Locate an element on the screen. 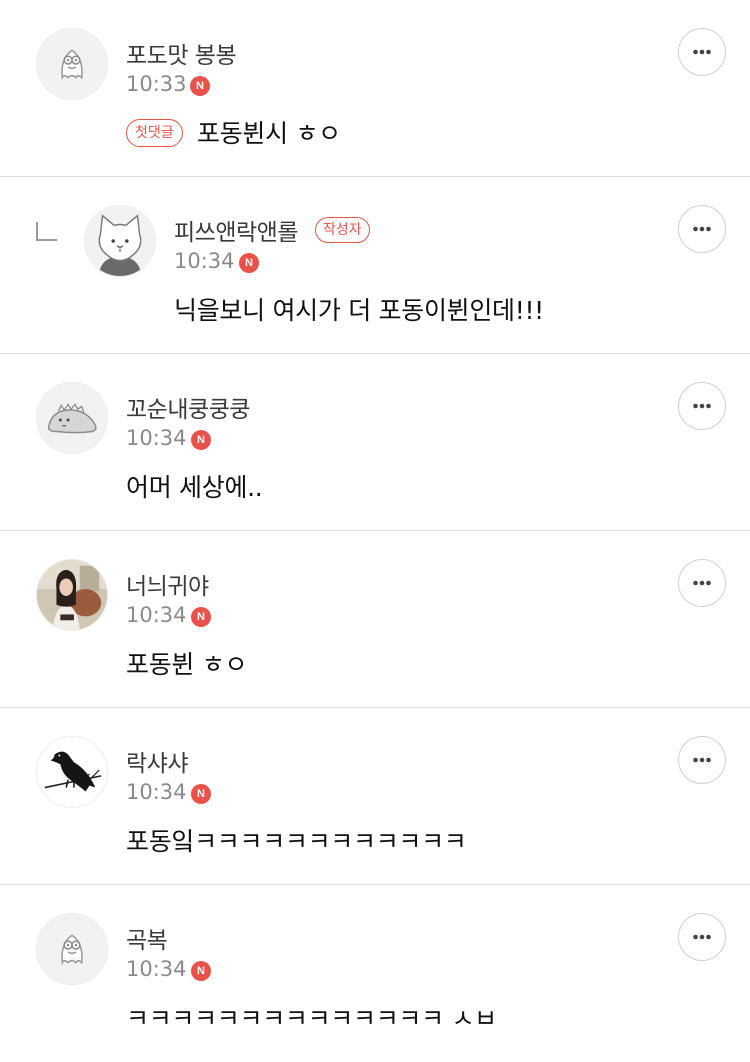 This screenshot has height=1062, width=750. first-comment-badge: 첫댓글 is located at coordinates (154, 133).